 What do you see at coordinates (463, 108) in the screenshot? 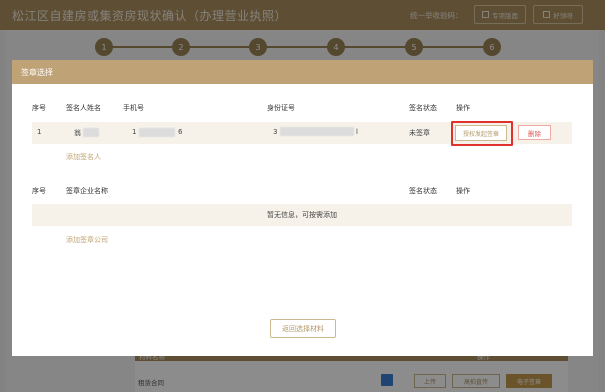
I see `signer-header-operation: 操作` at bounding box center [463, 108].